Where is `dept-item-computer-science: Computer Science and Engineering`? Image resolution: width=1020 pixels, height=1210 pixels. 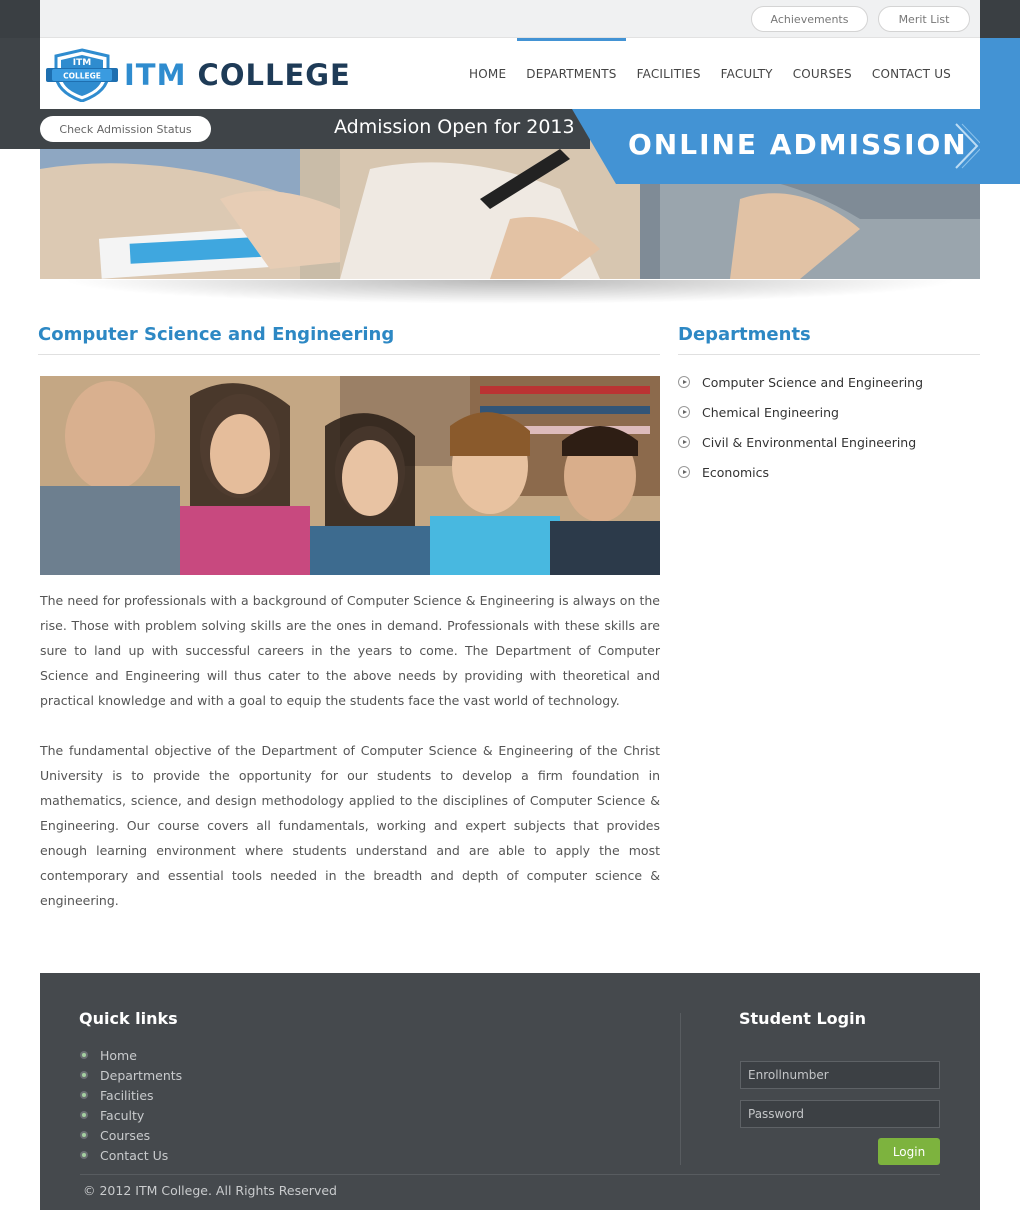 dept-item-computer-science: Computer Science and Engineering is located at coordinates (800, 382).